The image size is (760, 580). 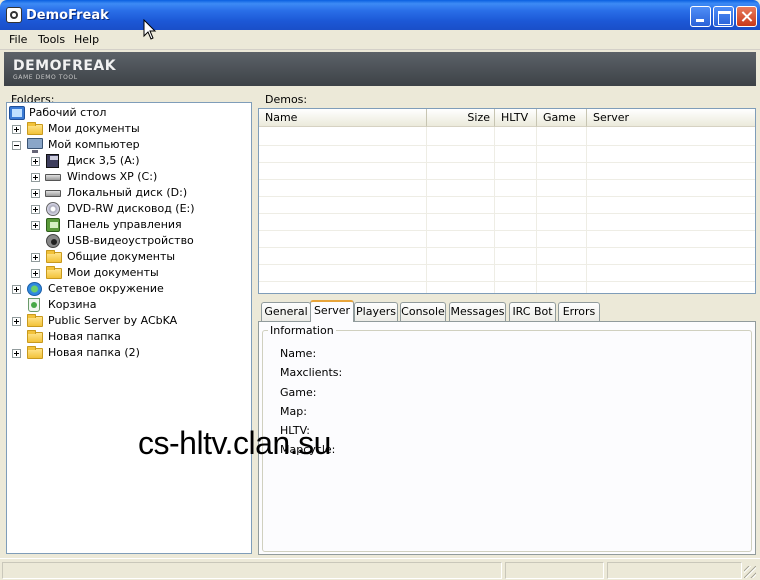 I want to click on column-header-name: Name, so click(x=343, y=118).